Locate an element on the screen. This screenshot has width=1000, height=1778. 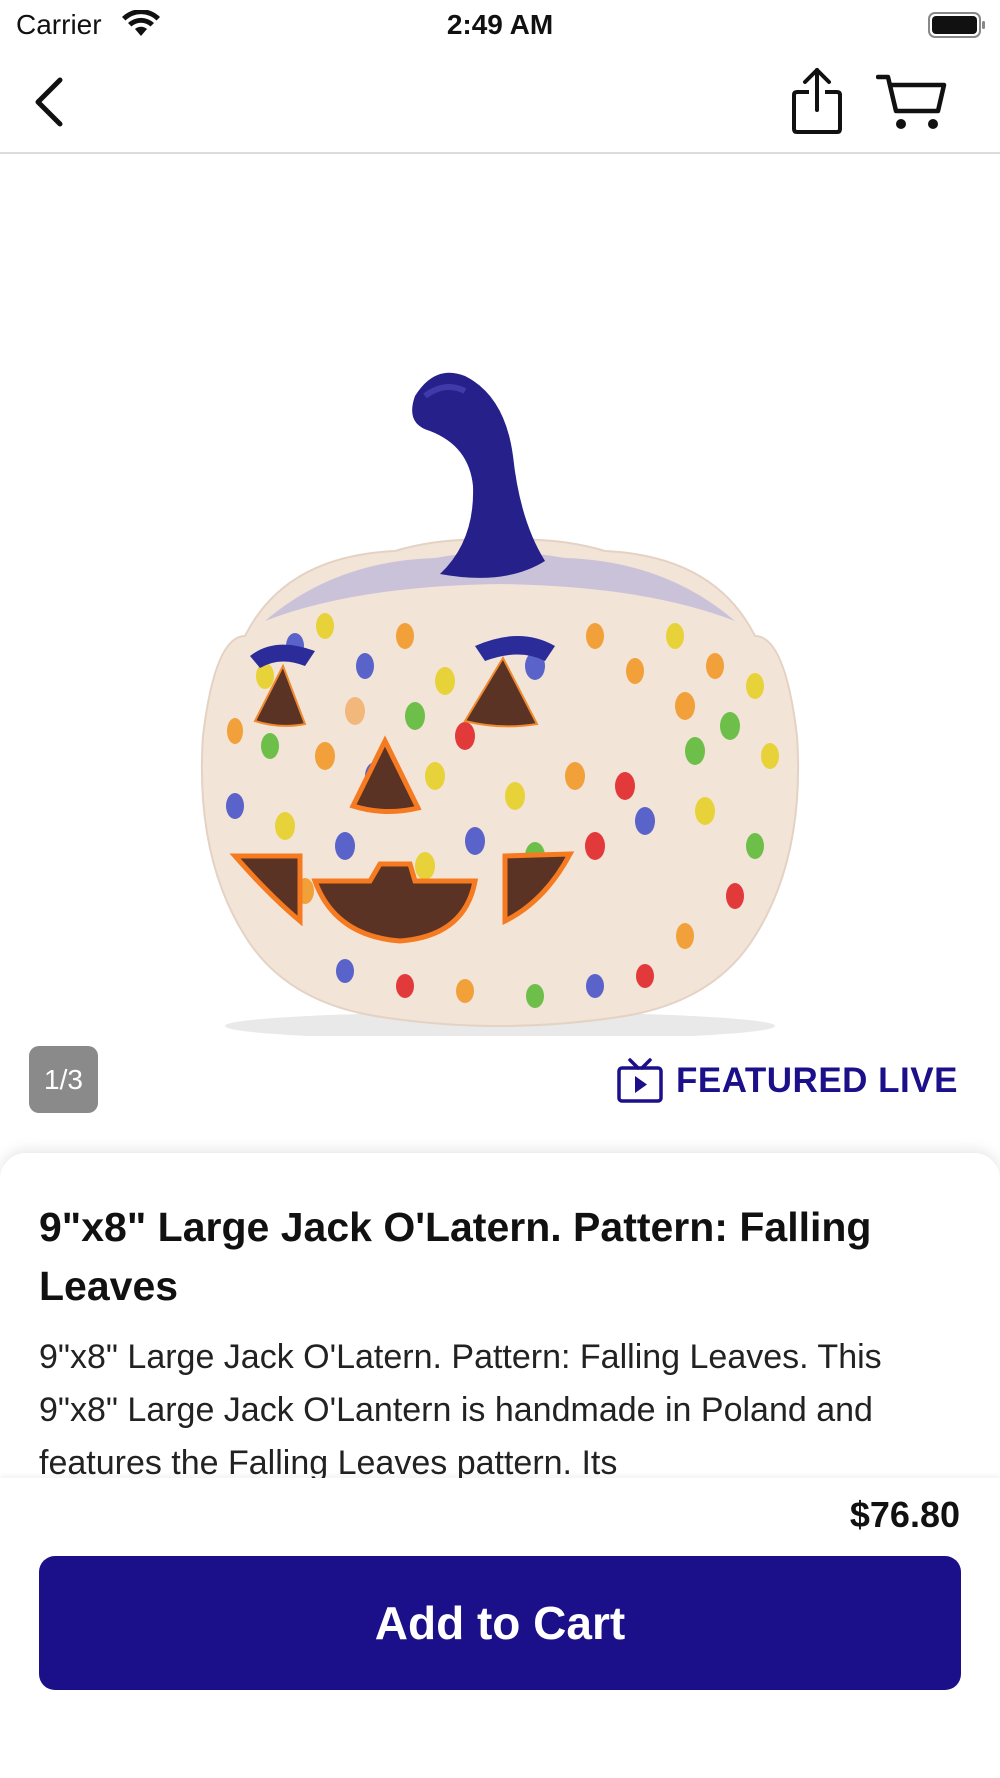
add-to-cart-button: Add to Cart is located at coordinates (500, 1623).